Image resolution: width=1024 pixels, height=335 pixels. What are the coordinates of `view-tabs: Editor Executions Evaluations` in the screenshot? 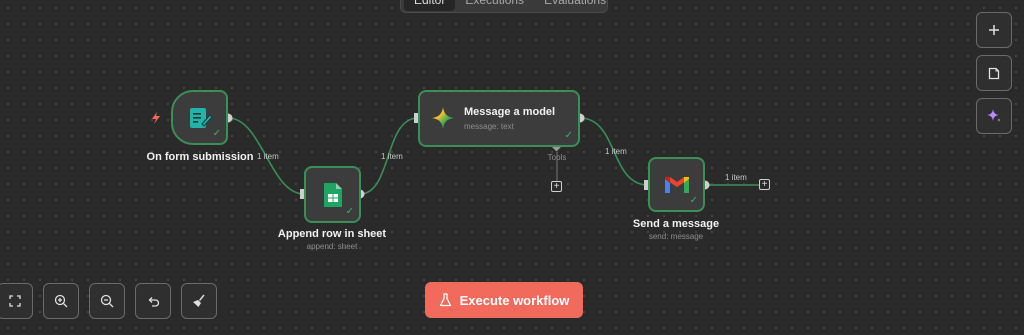 It's located at (504, 6).